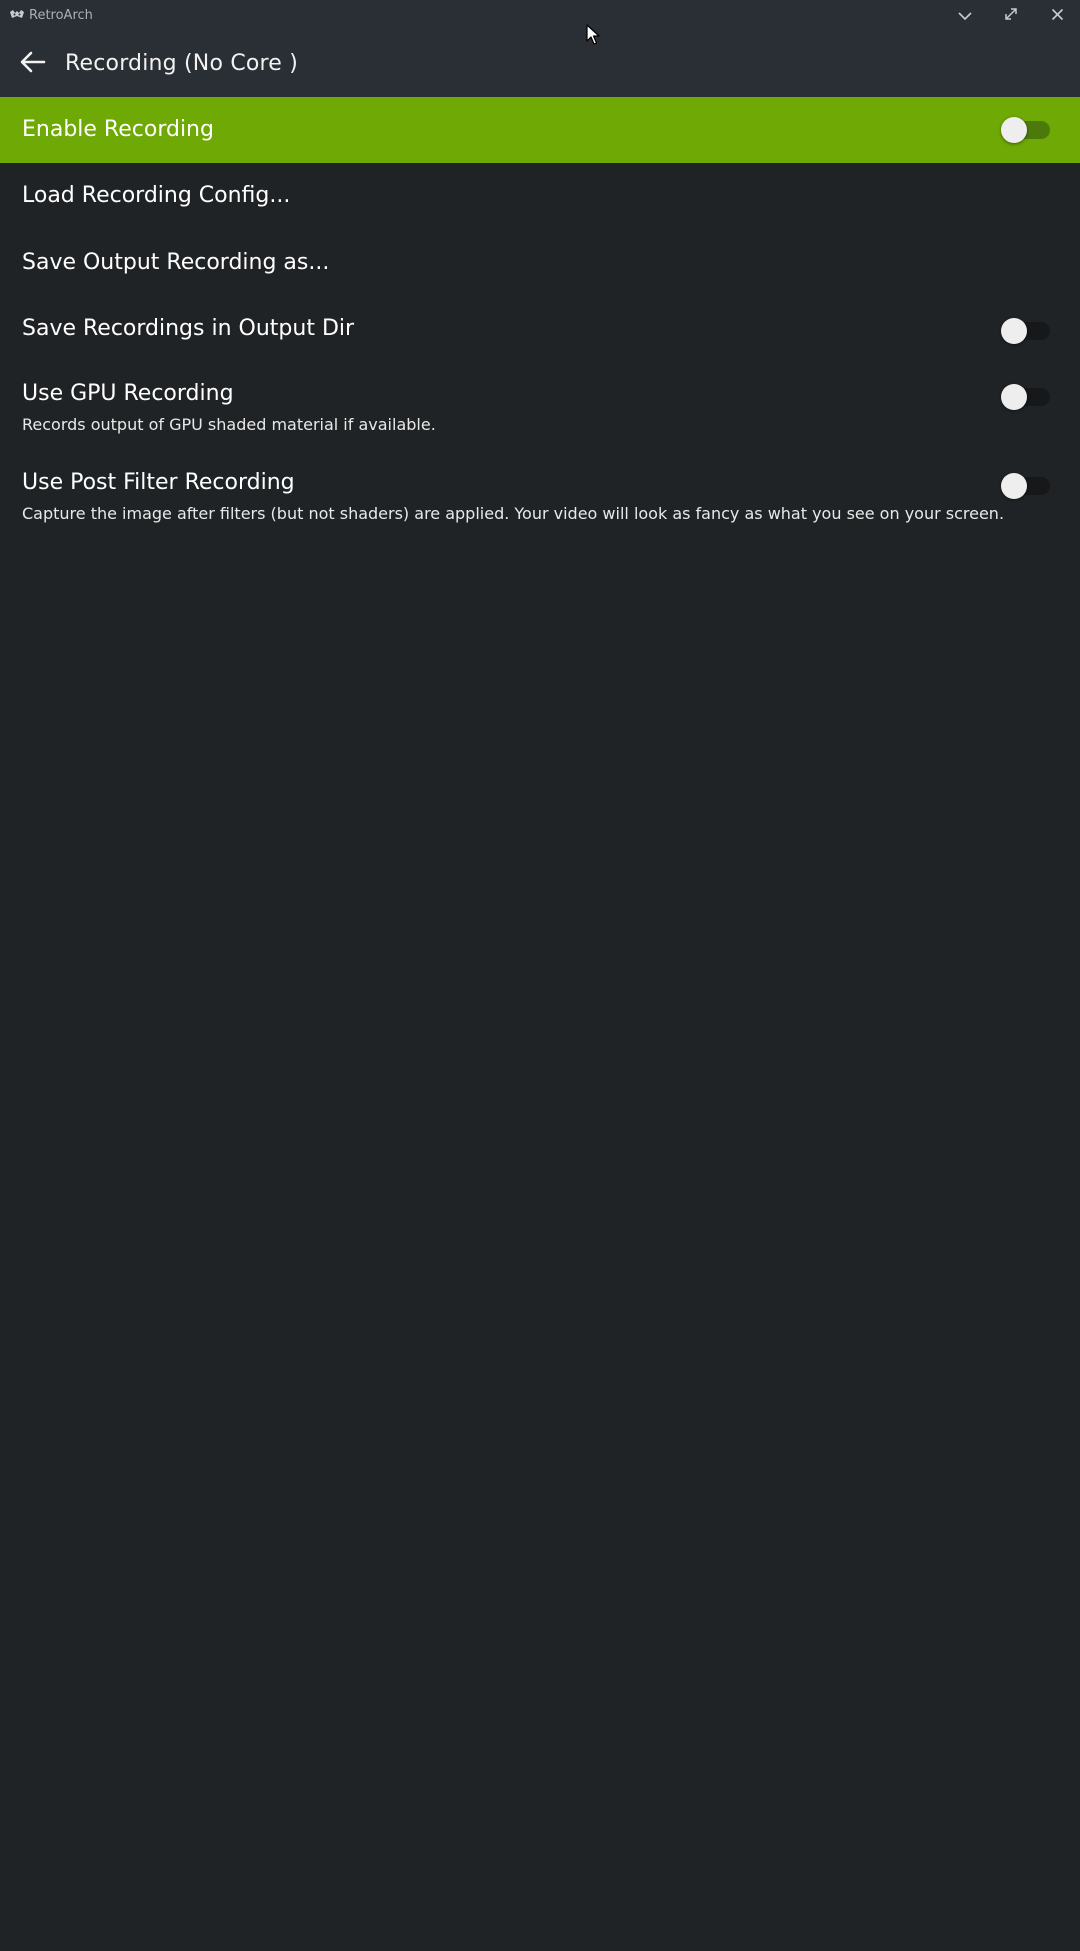 This screenshot has height=1951, width=1080. I want to click on window-title: RetroArch, so click(61, 15).